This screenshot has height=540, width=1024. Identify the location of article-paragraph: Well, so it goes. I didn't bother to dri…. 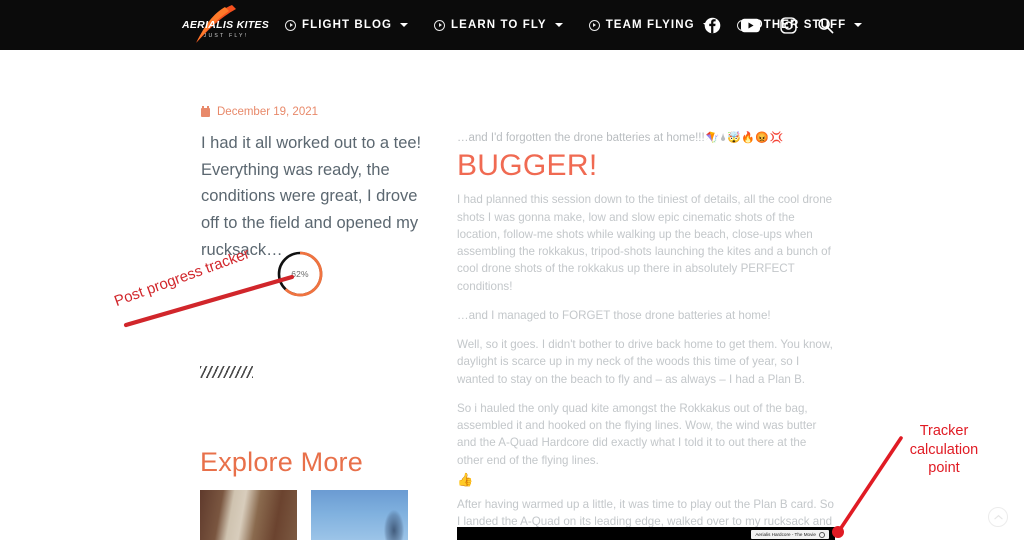
(645, 362).